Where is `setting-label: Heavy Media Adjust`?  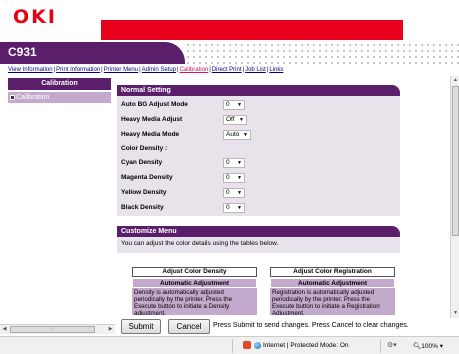 setting-label: Heavy Media Adjust is located at coordinates (152, 119).